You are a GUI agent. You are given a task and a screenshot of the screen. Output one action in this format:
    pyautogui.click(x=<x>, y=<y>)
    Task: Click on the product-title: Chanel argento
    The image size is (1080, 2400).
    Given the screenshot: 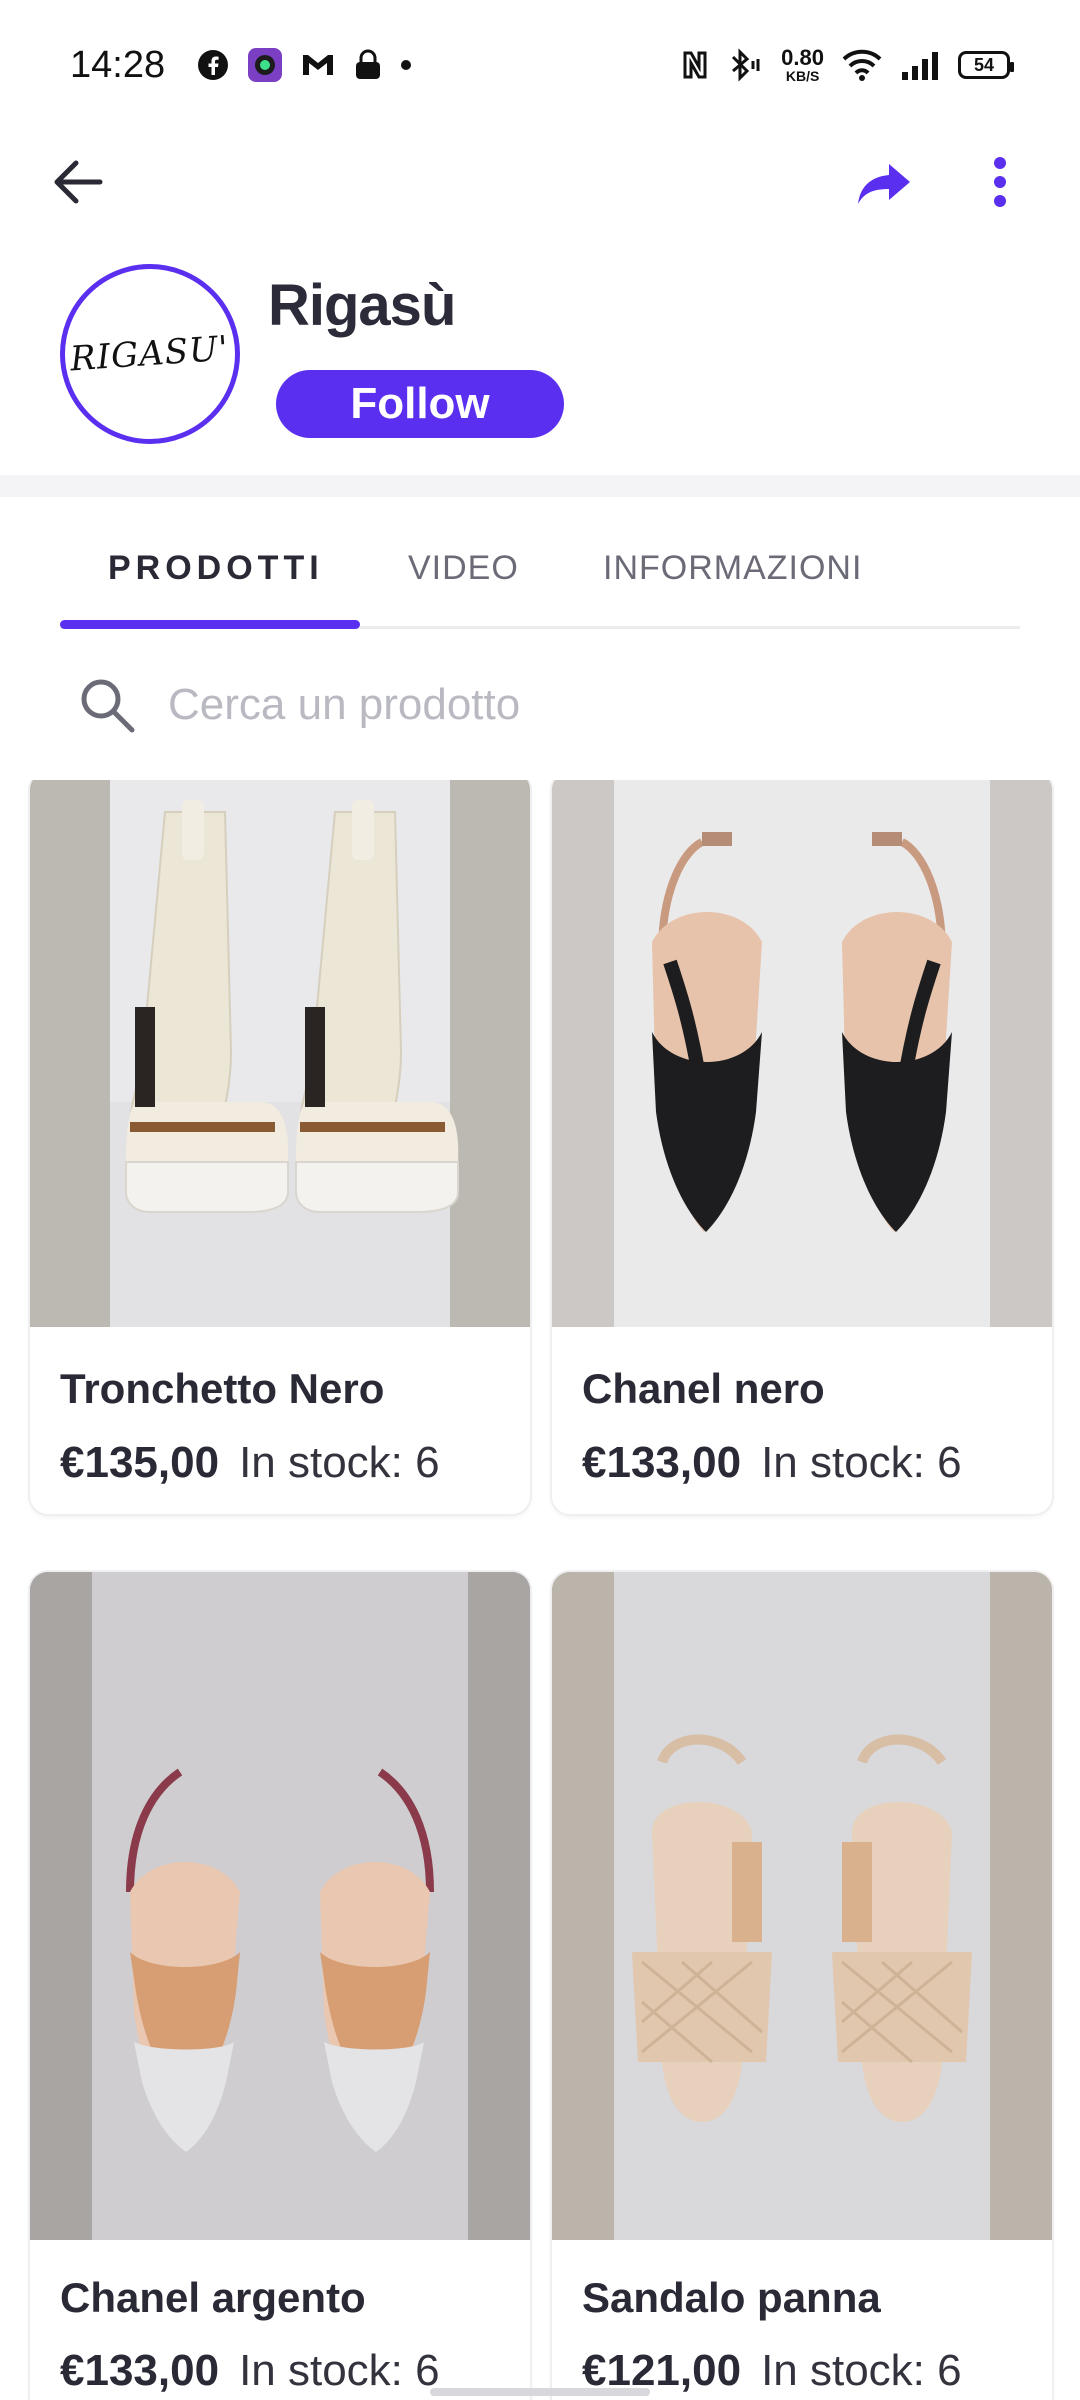 What is the action you would take?
    pyautogui.click(x=213, y=2297)
    